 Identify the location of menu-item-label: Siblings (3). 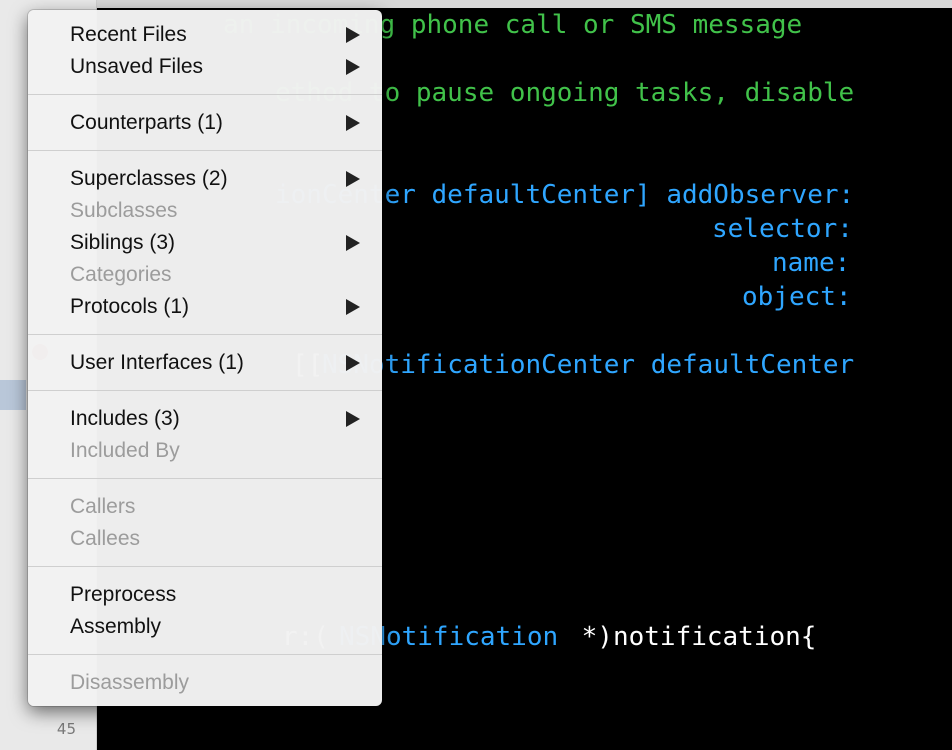
(123, 242).